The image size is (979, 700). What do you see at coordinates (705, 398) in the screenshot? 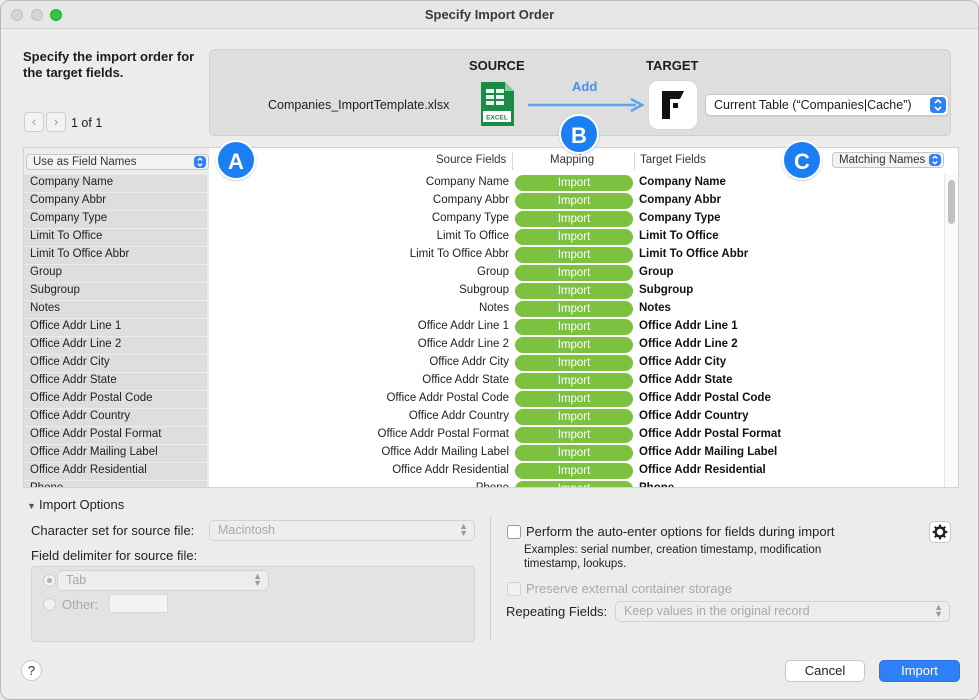
I see `target-field-name: Office Addr Postal Code` at bounding box center [705, 398].